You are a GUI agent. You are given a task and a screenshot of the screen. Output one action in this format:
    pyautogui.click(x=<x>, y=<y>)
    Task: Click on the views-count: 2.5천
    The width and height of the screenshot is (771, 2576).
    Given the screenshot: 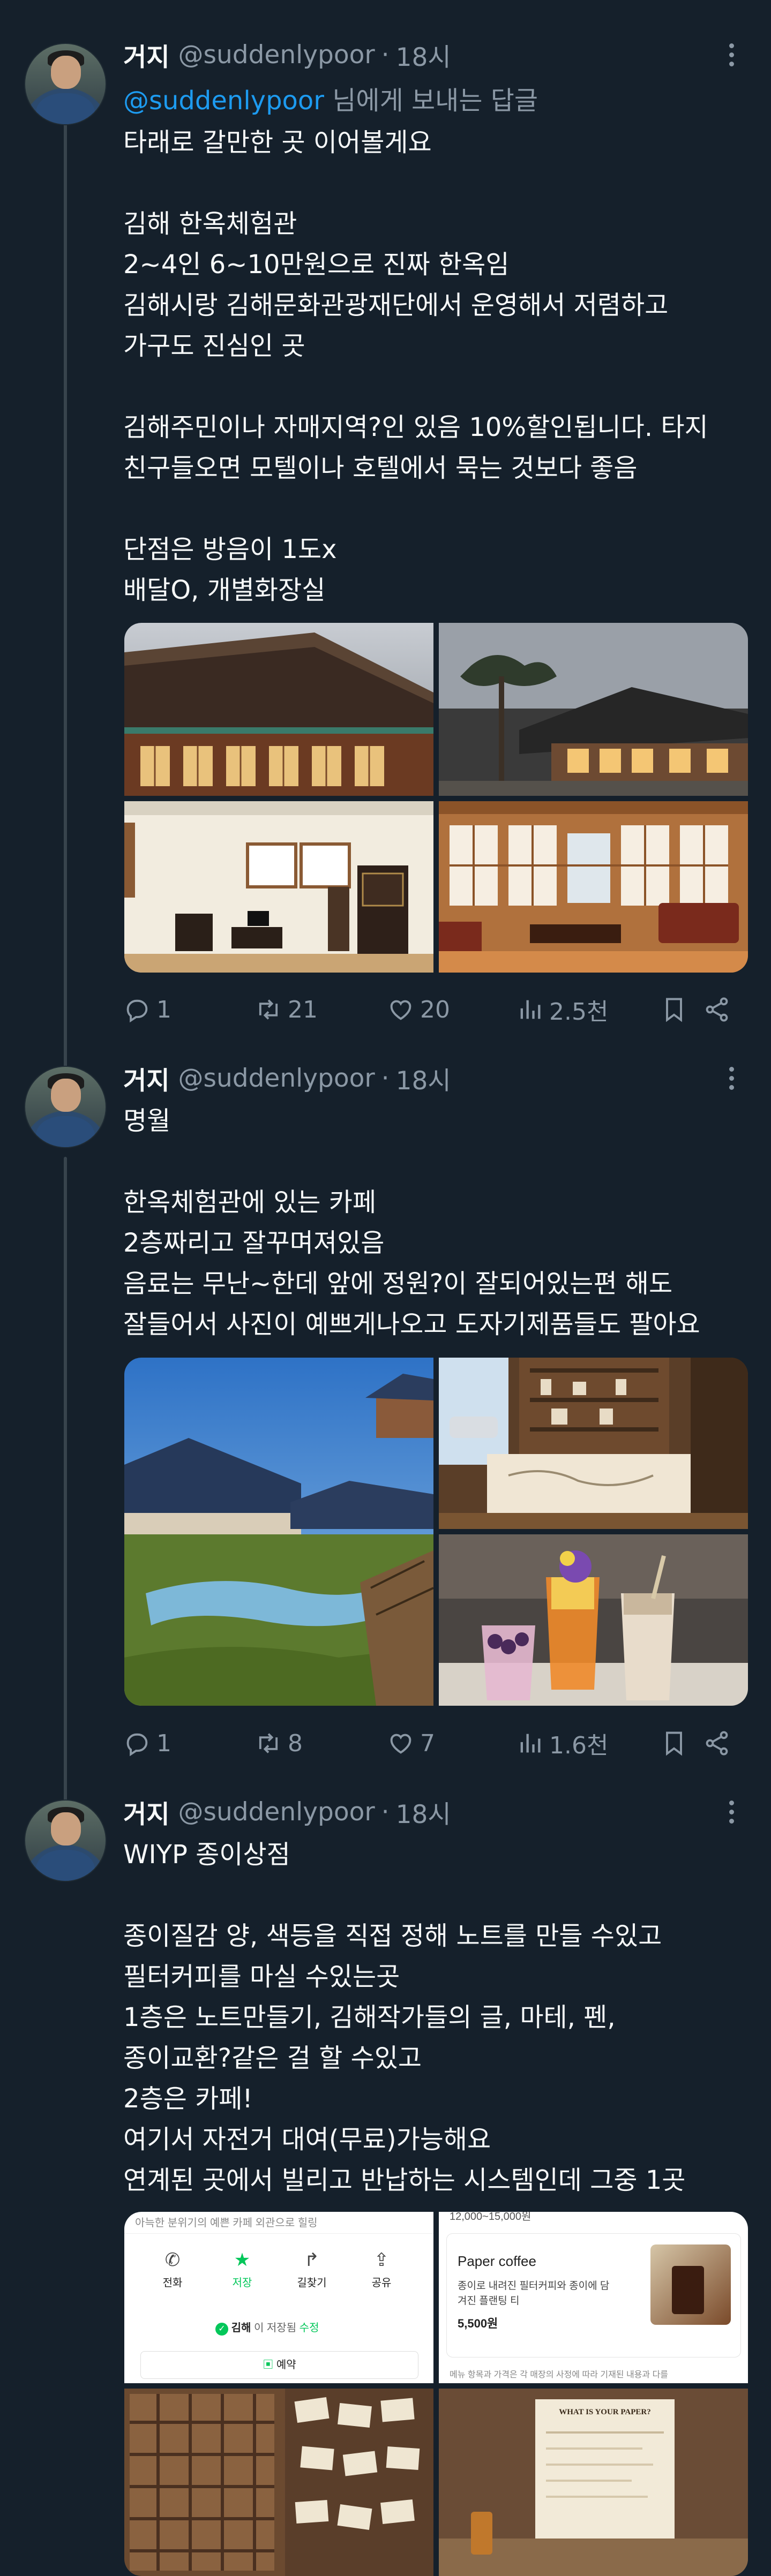 What is the action you would take?
    pyautogui.click(x=579, y=1012)
    